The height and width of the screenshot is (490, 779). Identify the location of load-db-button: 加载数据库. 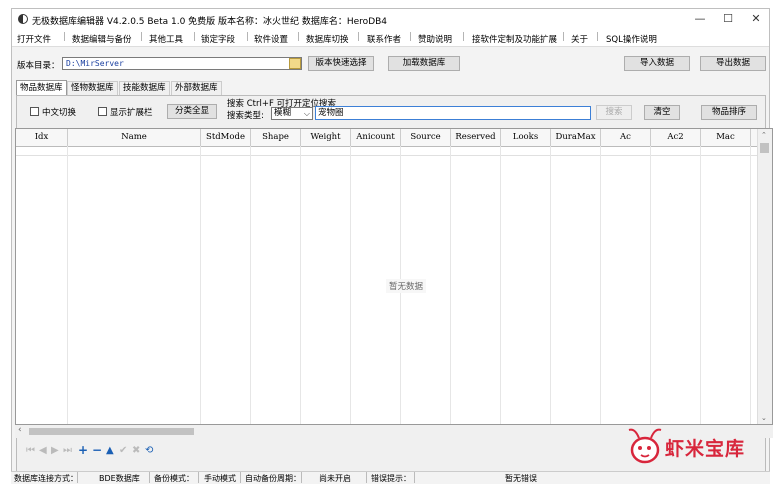
(424, 63).